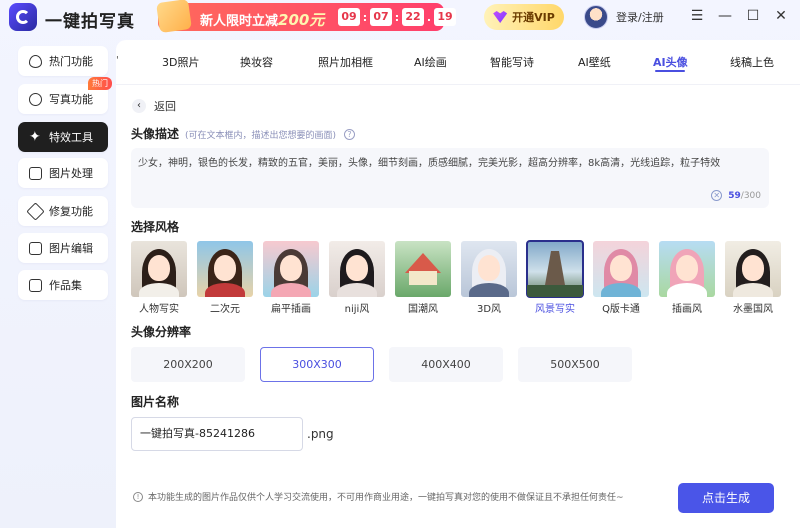  Describe the element at coordinates (139, 106) in the screenshot. I see `chevron-left-icon: ‹` at that location.